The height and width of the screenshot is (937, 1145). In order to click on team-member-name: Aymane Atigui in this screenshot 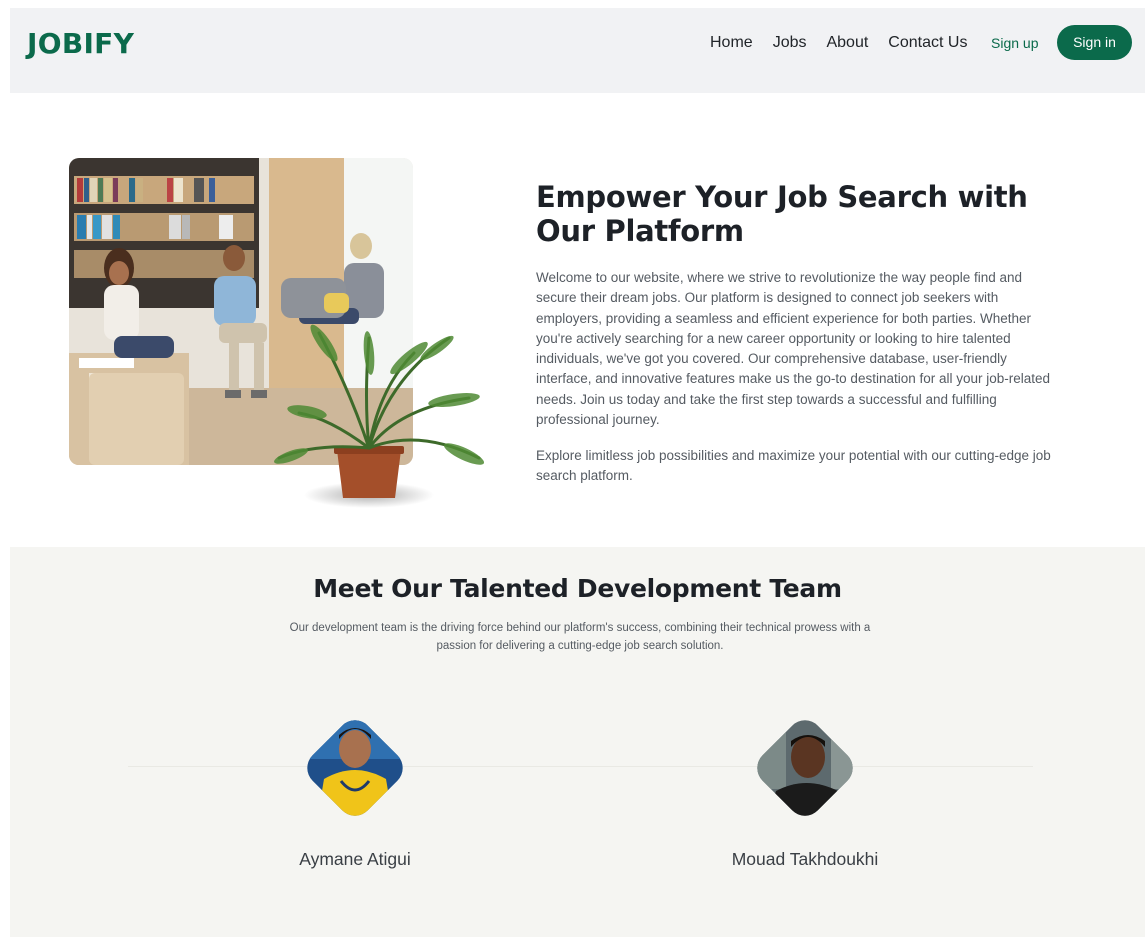, I will do `click(355, 859)`.